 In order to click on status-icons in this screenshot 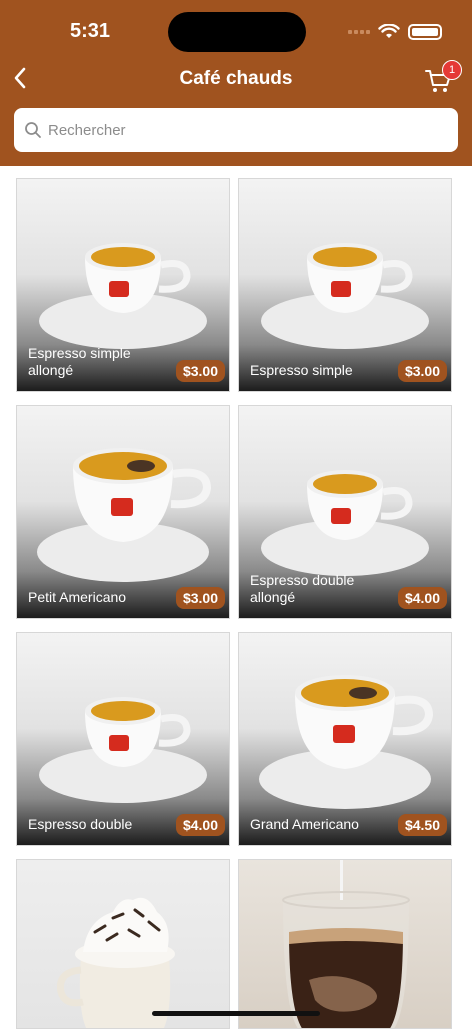, I will do `click(395, 32)`.